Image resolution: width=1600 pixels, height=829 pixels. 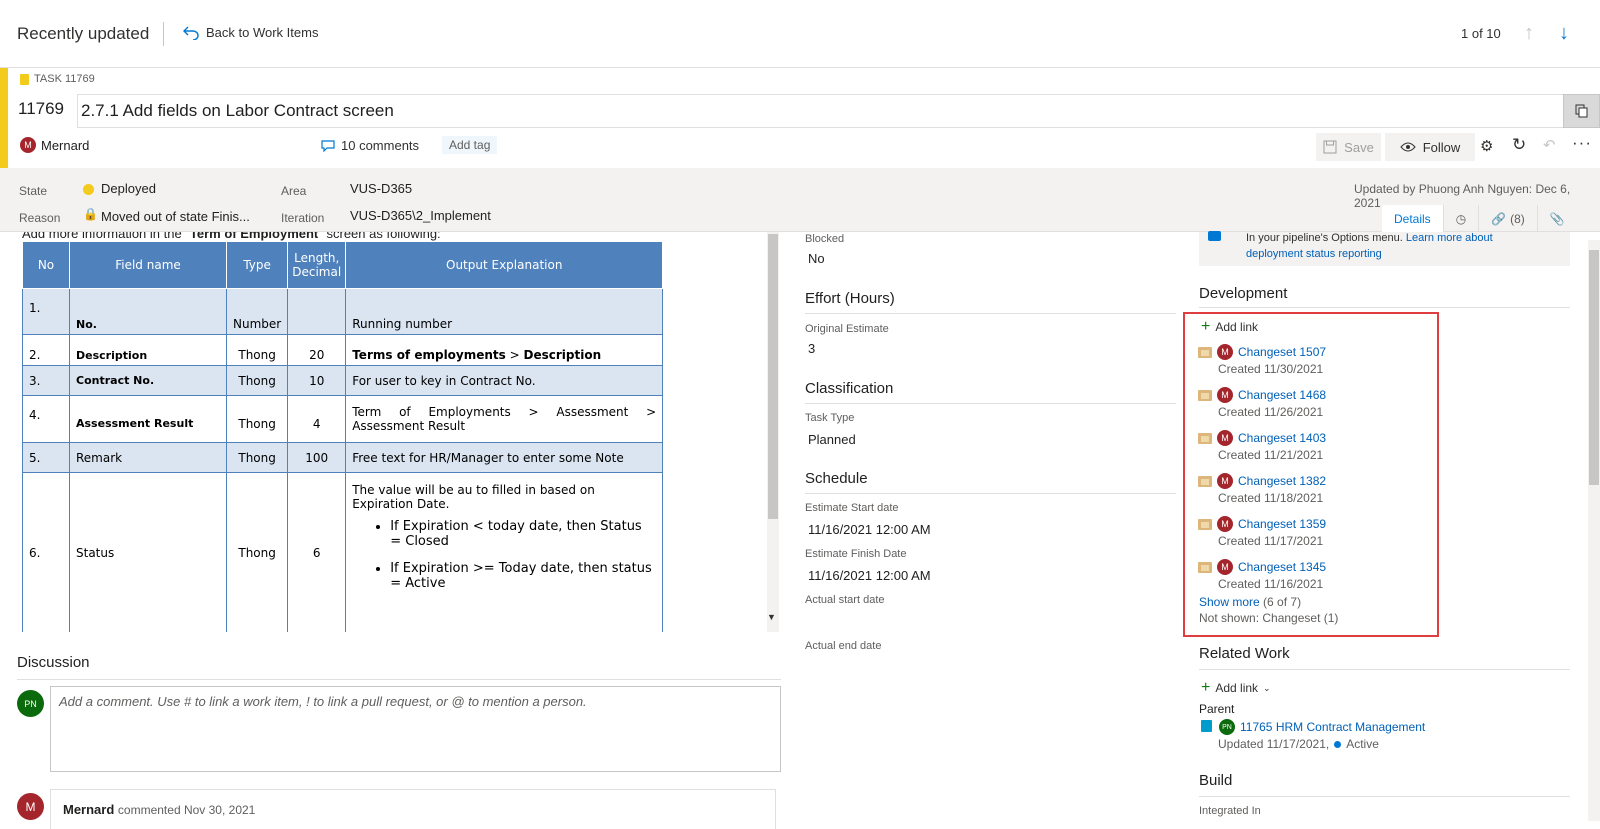 I want to click on iteration-value: VUS-D365\2_Implement, so click(x=420, y=215).